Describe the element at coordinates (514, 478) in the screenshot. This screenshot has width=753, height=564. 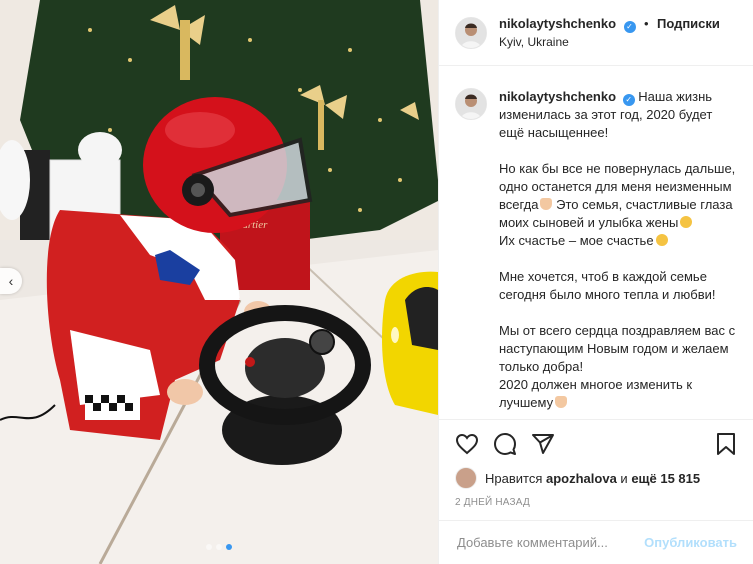
I see `likes-prefix: Нравится` at that location.